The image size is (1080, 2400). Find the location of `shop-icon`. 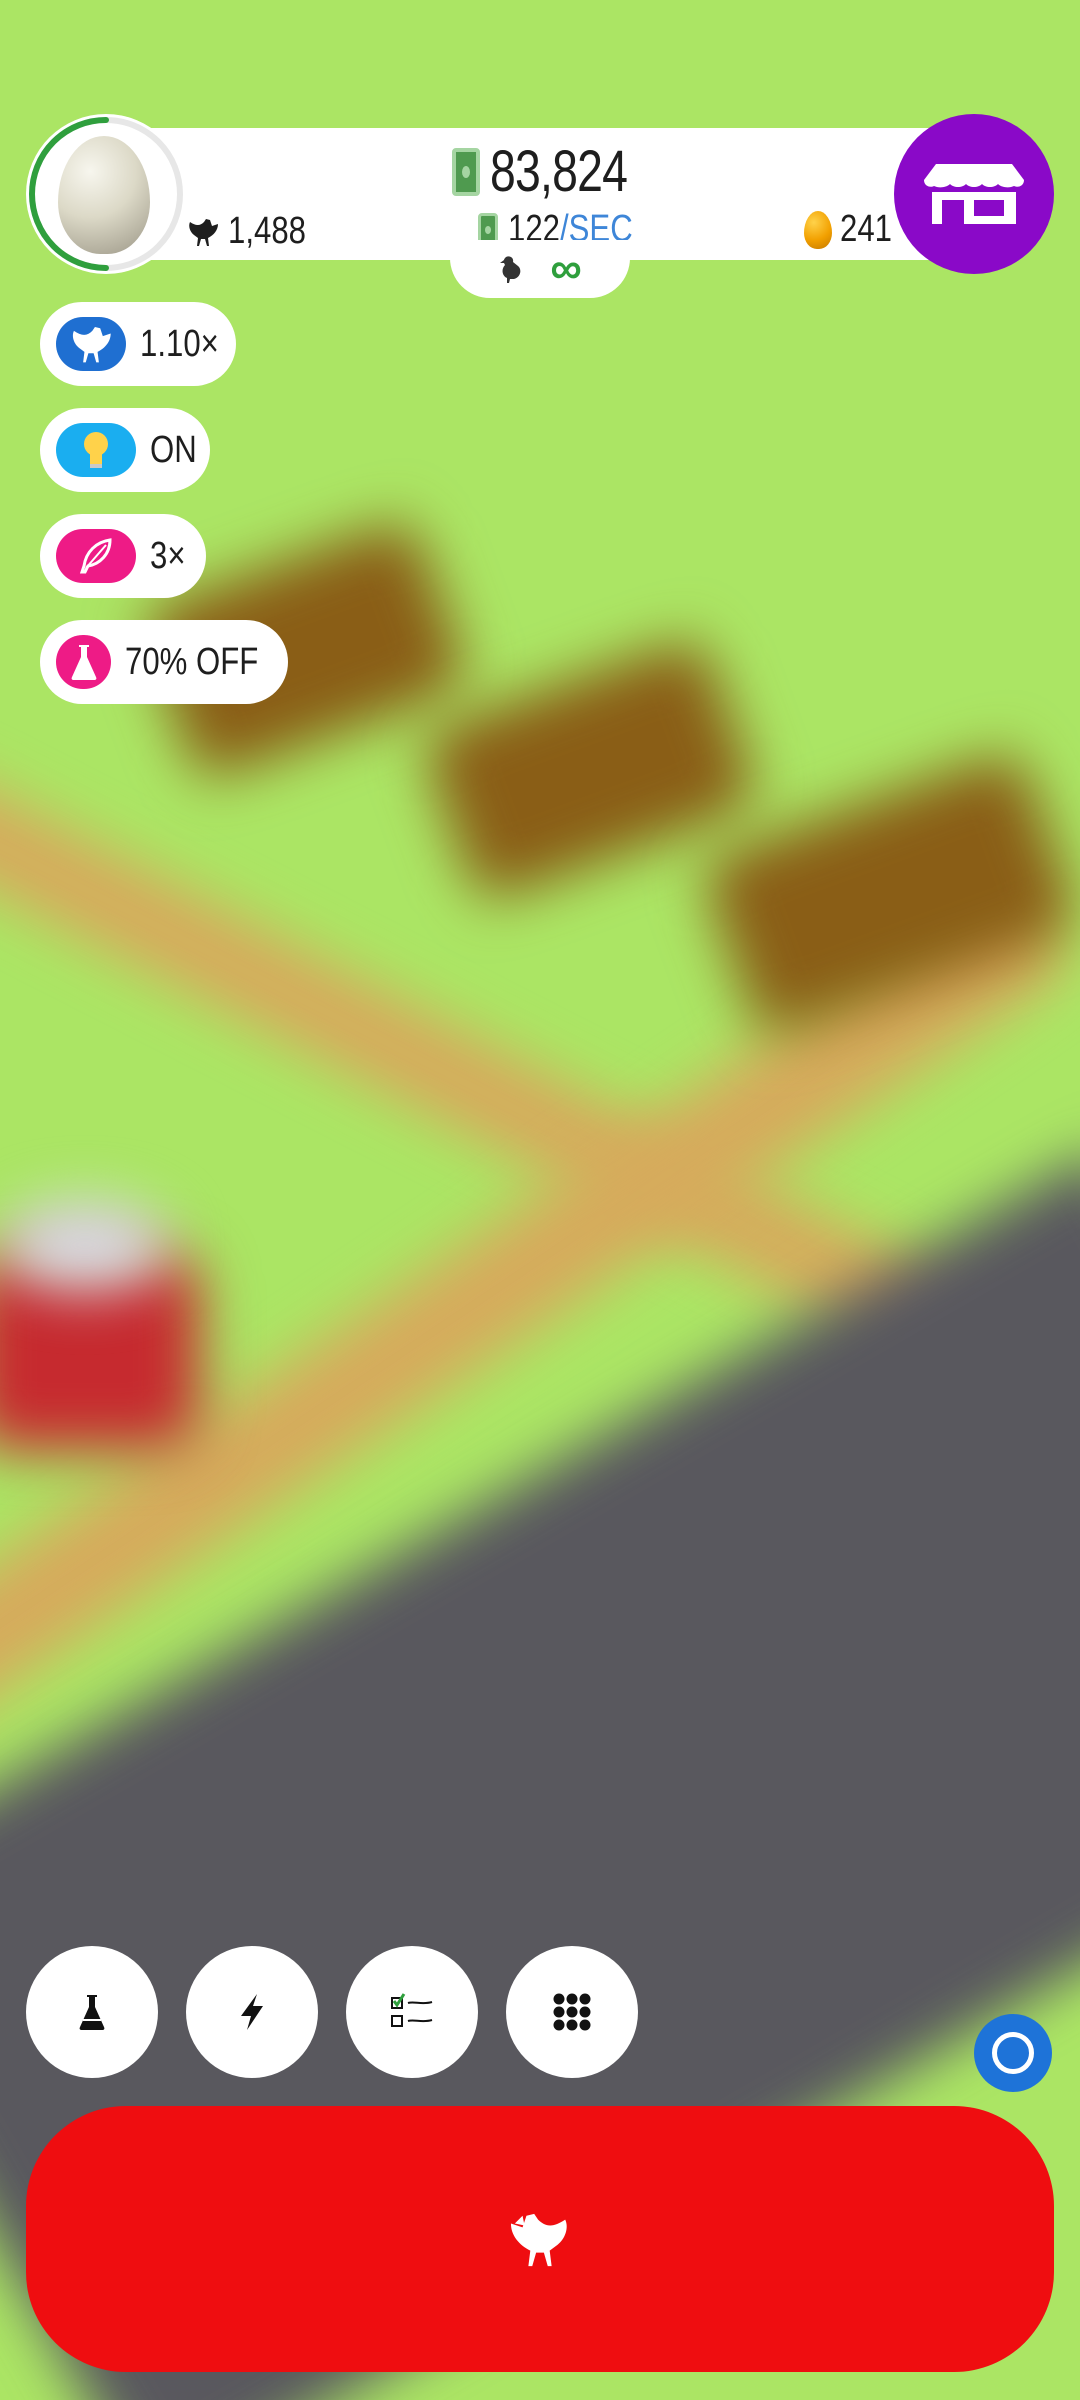

shop-icon is located at coordinates (974, 194).